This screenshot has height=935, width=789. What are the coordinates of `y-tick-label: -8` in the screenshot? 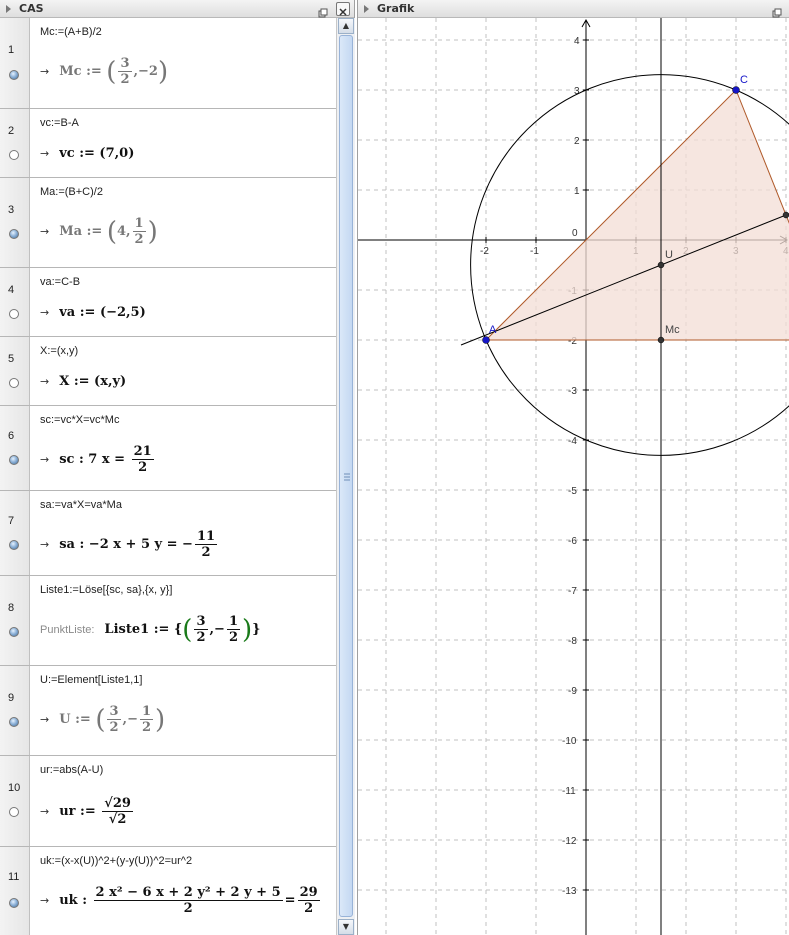 It's located at (572, 641).